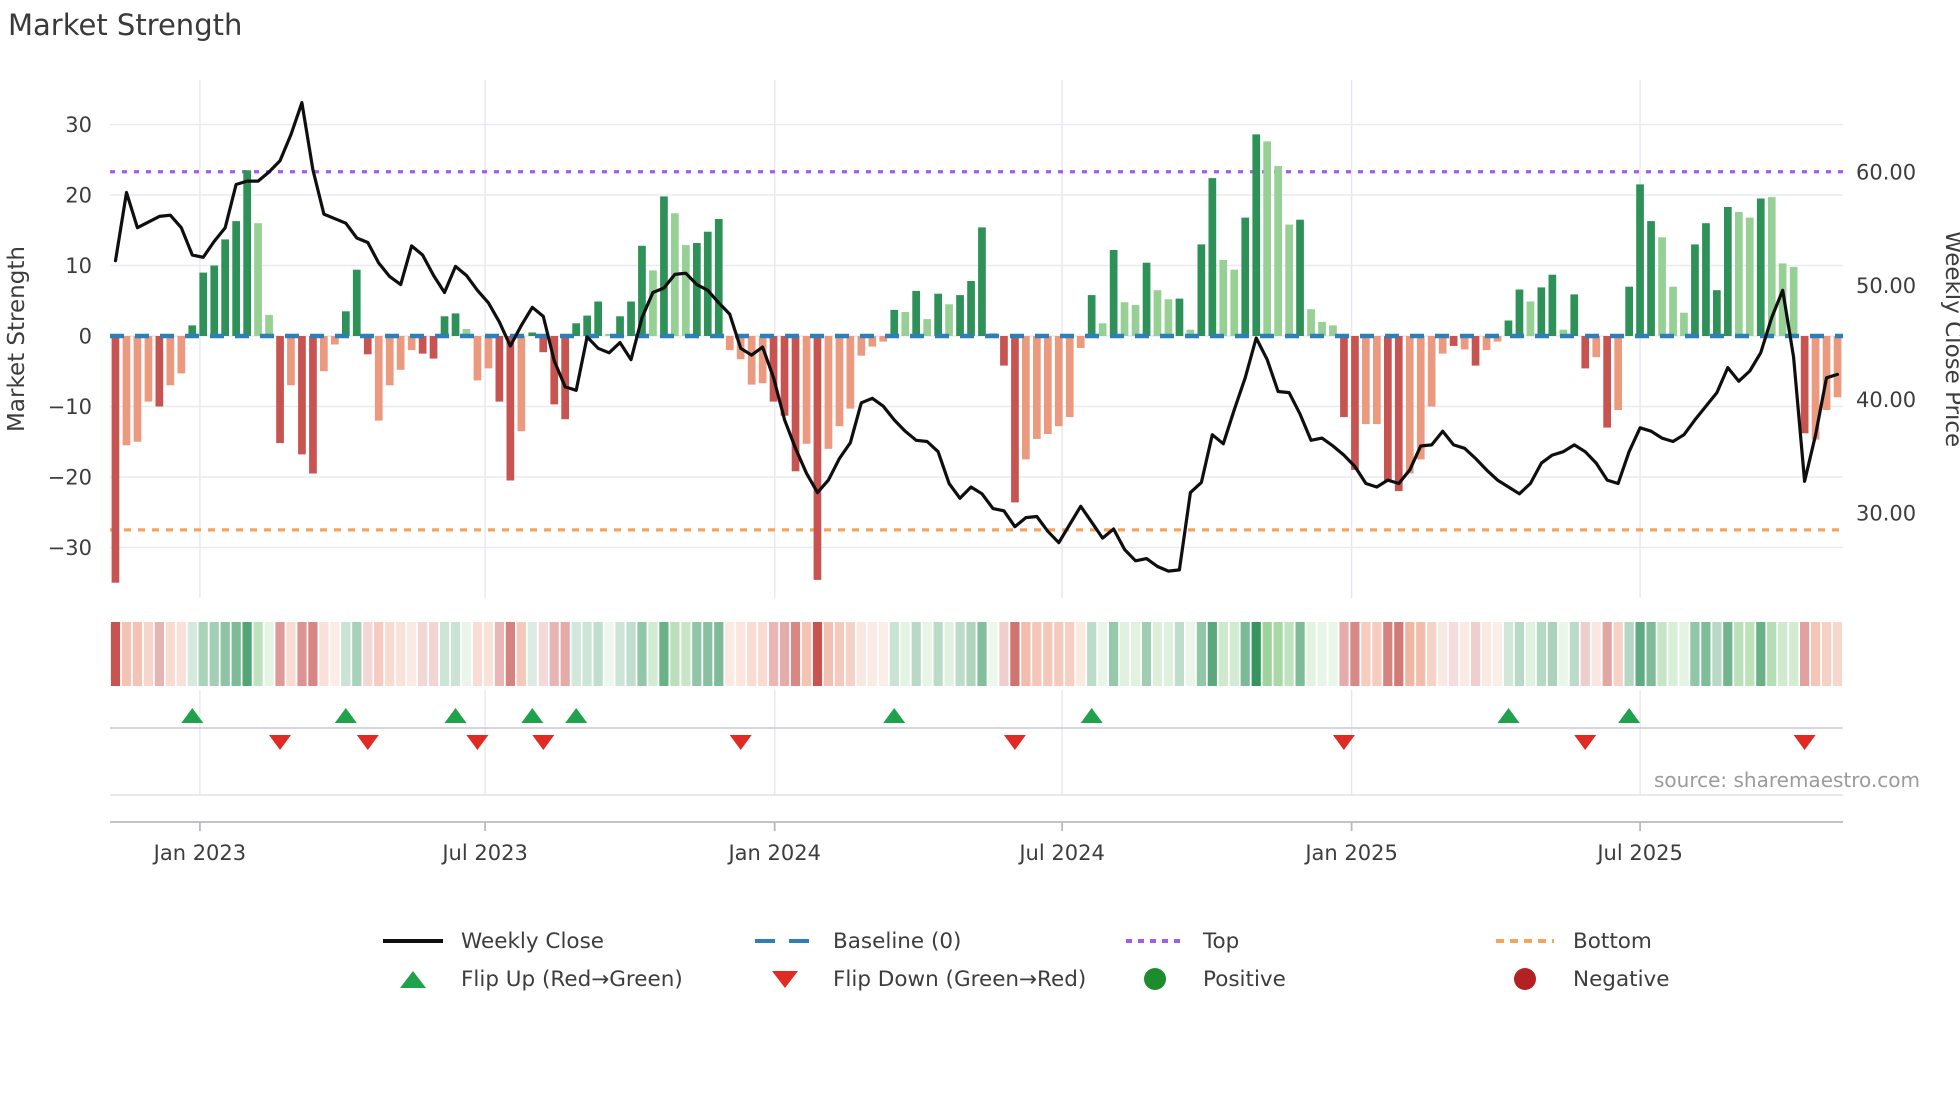 The width and height of the screenshot is (1960, 1102). Describe the element at coordinates (1804, 742) in the screenshot. I see `flip-down-marker` at that location.